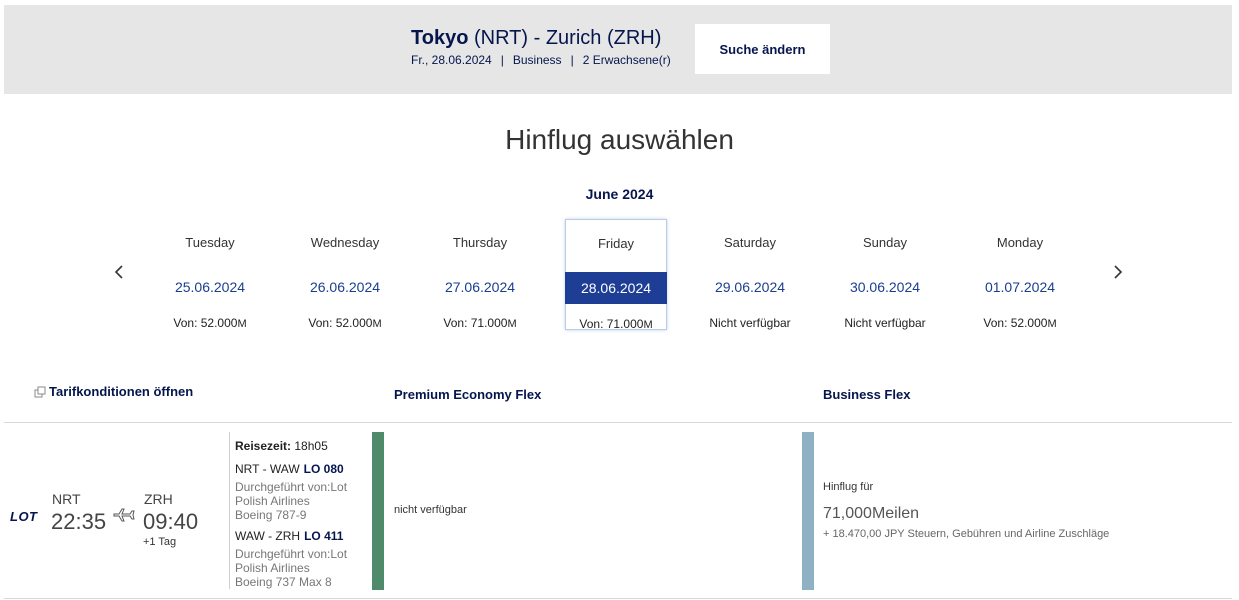  Describe the element at coordinates (289, 469) in the screenshot. I see `leg-1-route: NRT - WAW LO 080` at that location.